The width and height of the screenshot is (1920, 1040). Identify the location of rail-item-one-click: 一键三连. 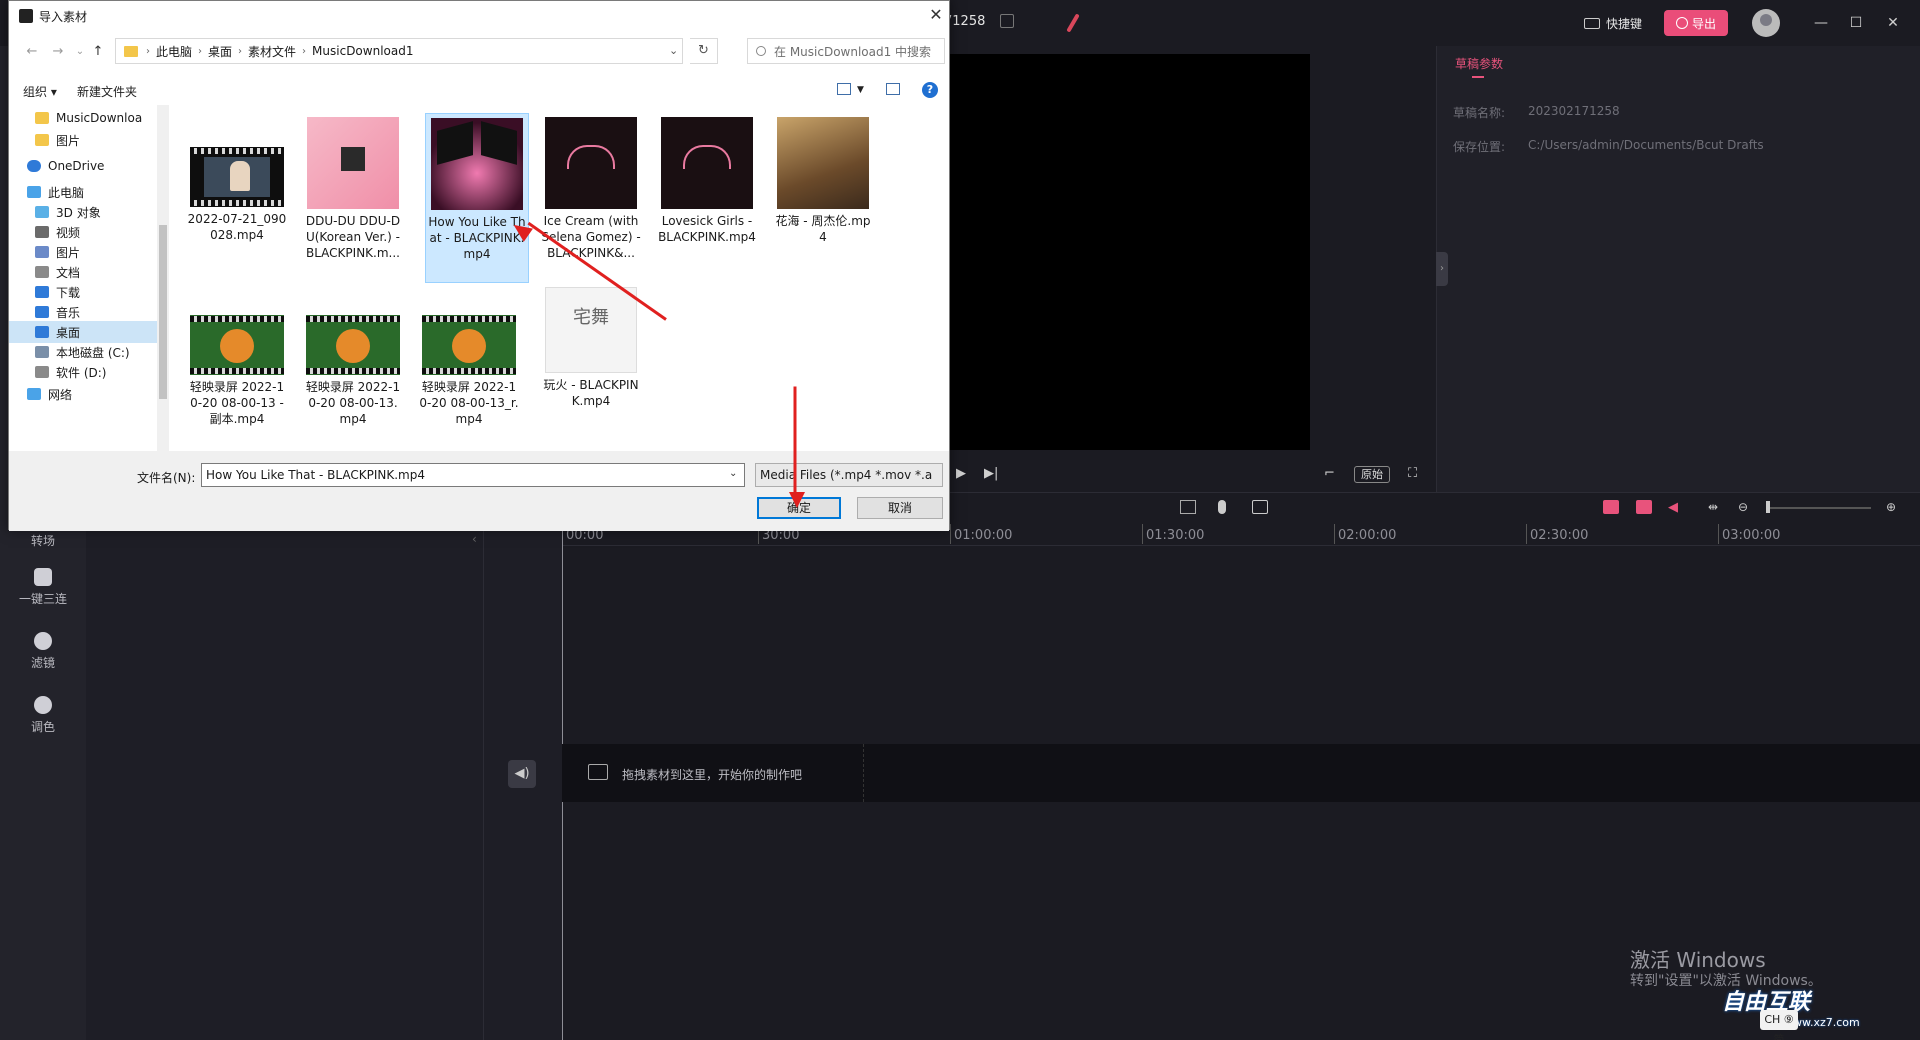
(43, 587).